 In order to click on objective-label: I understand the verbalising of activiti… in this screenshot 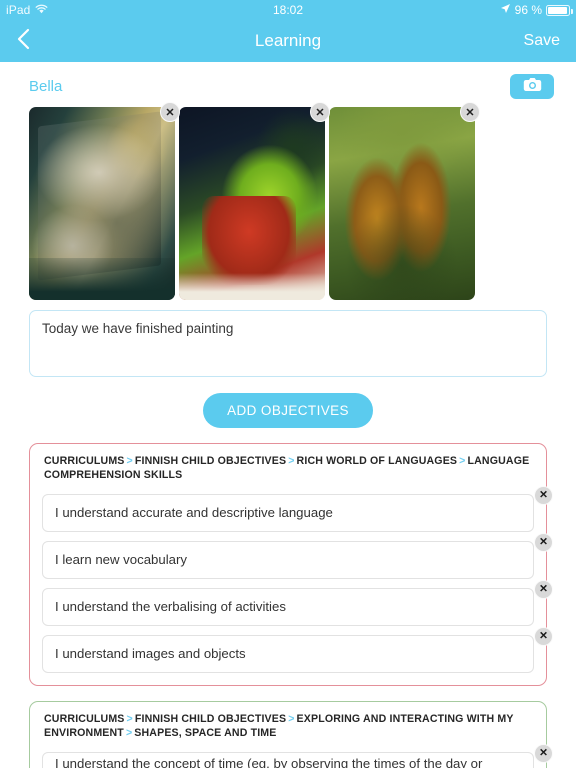, I will do `click(170, 607)`.